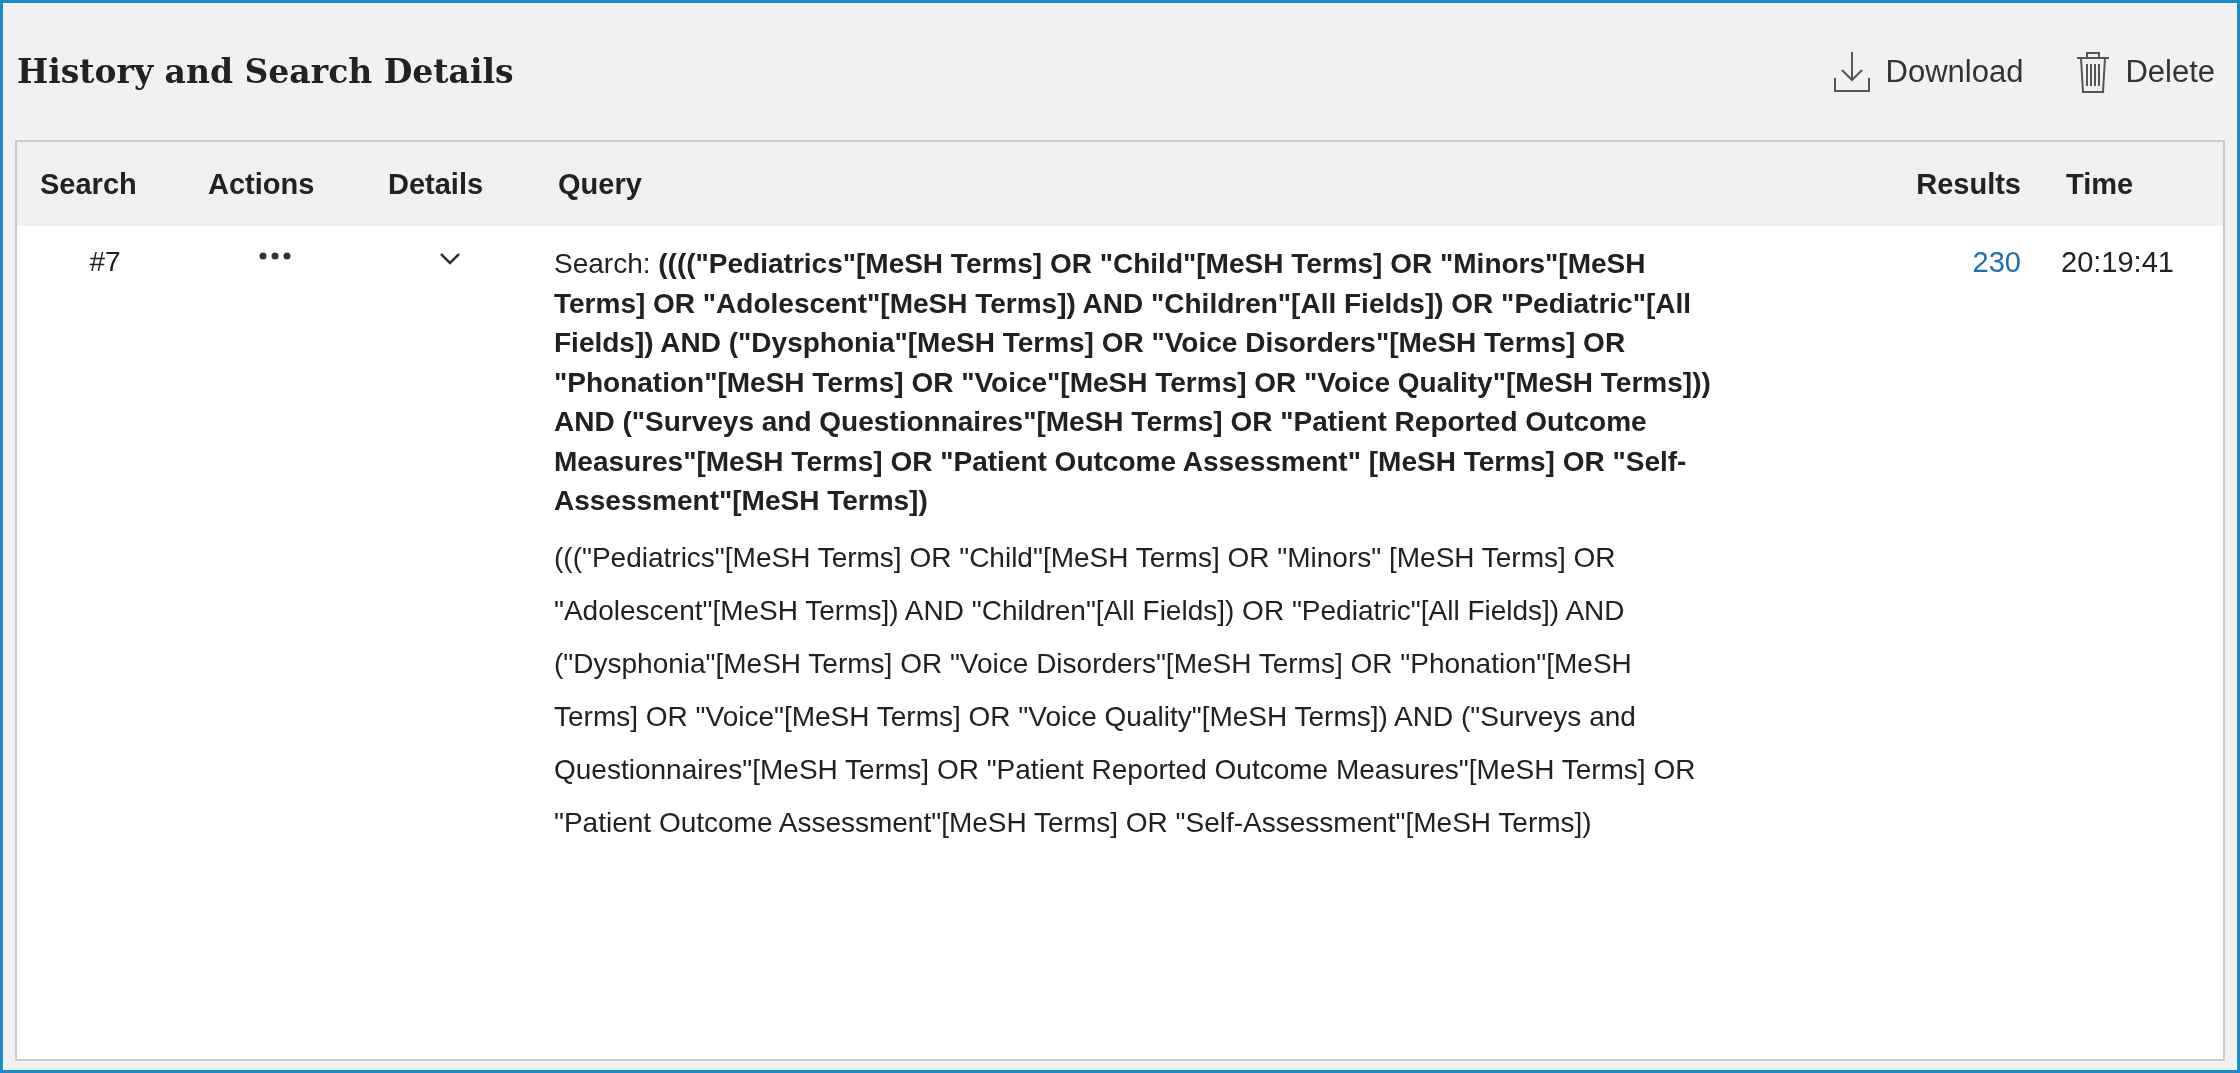 The width and height of the screenshot is (2240, 1073). What do you see at coordinates (265, 71) in the screenshot?
I see `panel-title: History and Search Details` at bounding box center [265, 71].